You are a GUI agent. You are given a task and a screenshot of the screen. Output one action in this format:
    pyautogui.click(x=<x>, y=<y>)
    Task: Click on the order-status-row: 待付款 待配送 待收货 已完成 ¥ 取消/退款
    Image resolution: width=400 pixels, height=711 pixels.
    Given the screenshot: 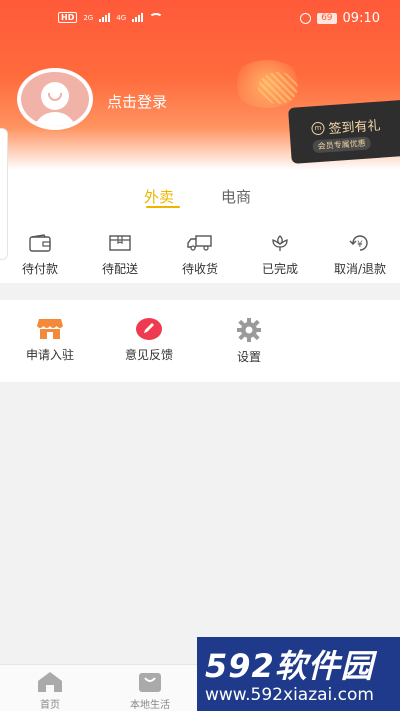 What is the action you would take?
    pyautogui.click(x=200, y=257)
    